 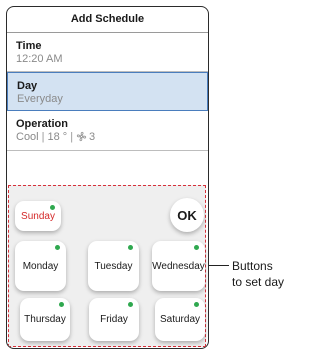 I want to click on fan-icon, so click(x=81, y=138).